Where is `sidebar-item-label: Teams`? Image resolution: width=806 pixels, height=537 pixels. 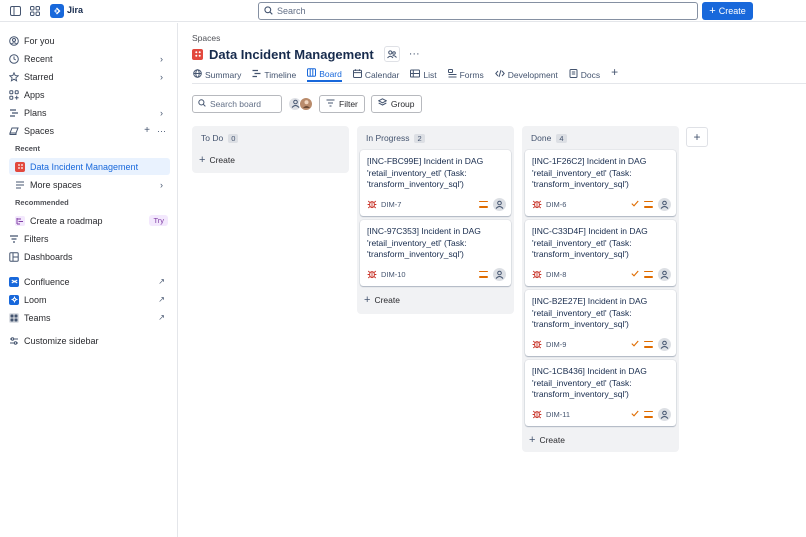 sidebar-item-label: Teams is located at coordinates (37, 317).